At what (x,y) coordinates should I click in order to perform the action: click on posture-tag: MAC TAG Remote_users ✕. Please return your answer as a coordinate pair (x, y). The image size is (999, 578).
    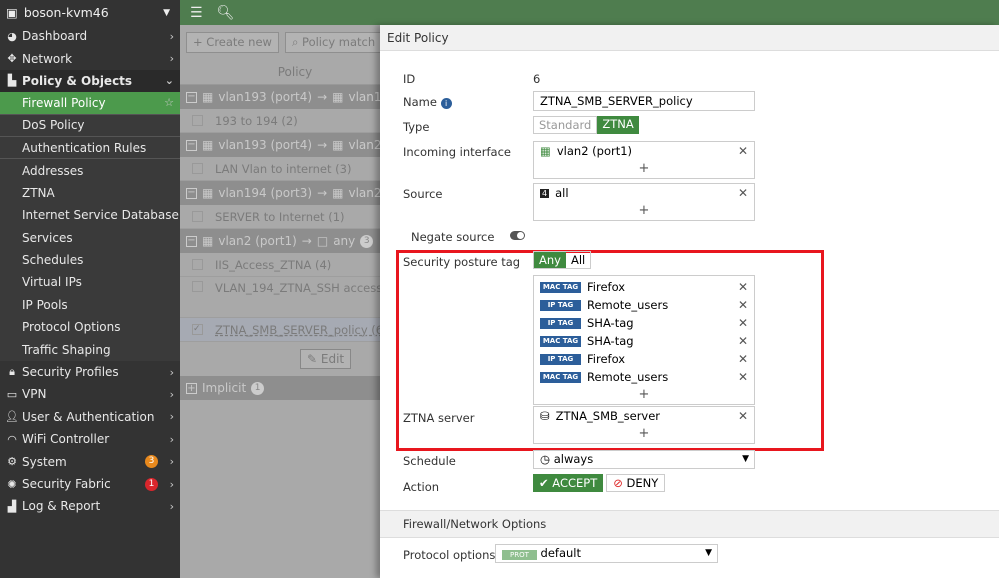
    Looking at the image, I should click on (644, 377).